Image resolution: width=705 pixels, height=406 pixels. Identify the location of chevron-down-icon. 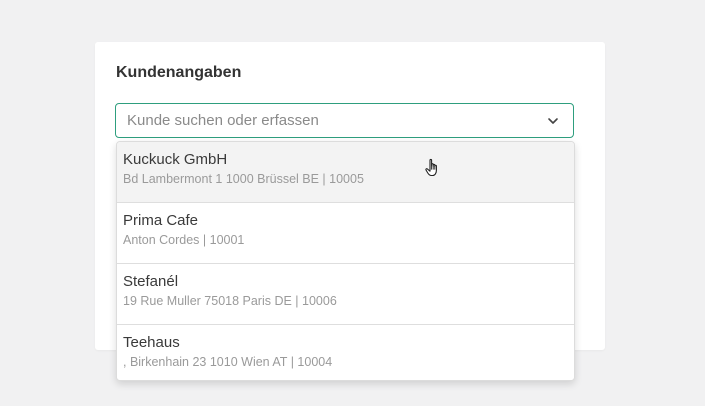
(553, 121).